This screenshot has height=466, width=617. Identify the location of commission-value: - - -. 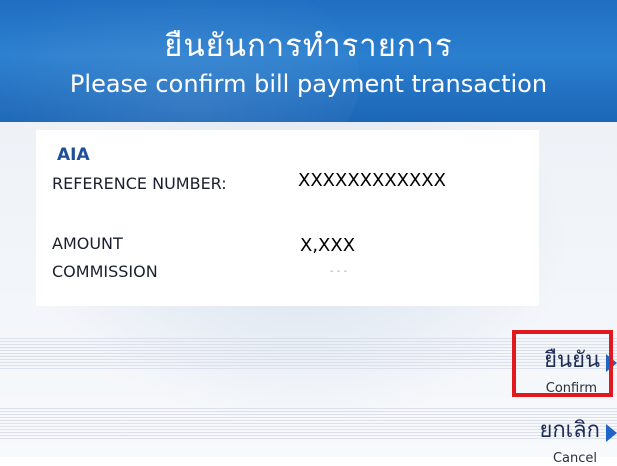
(339, 270).